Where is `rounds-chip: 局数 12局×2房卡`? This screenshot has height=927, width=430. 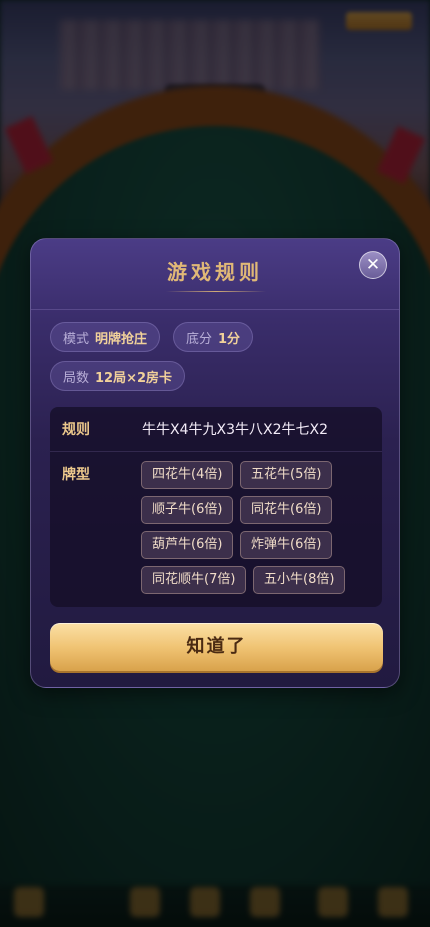
rounds-chip: 局数 12局×2房卡 is located at coordinates (118, 376).